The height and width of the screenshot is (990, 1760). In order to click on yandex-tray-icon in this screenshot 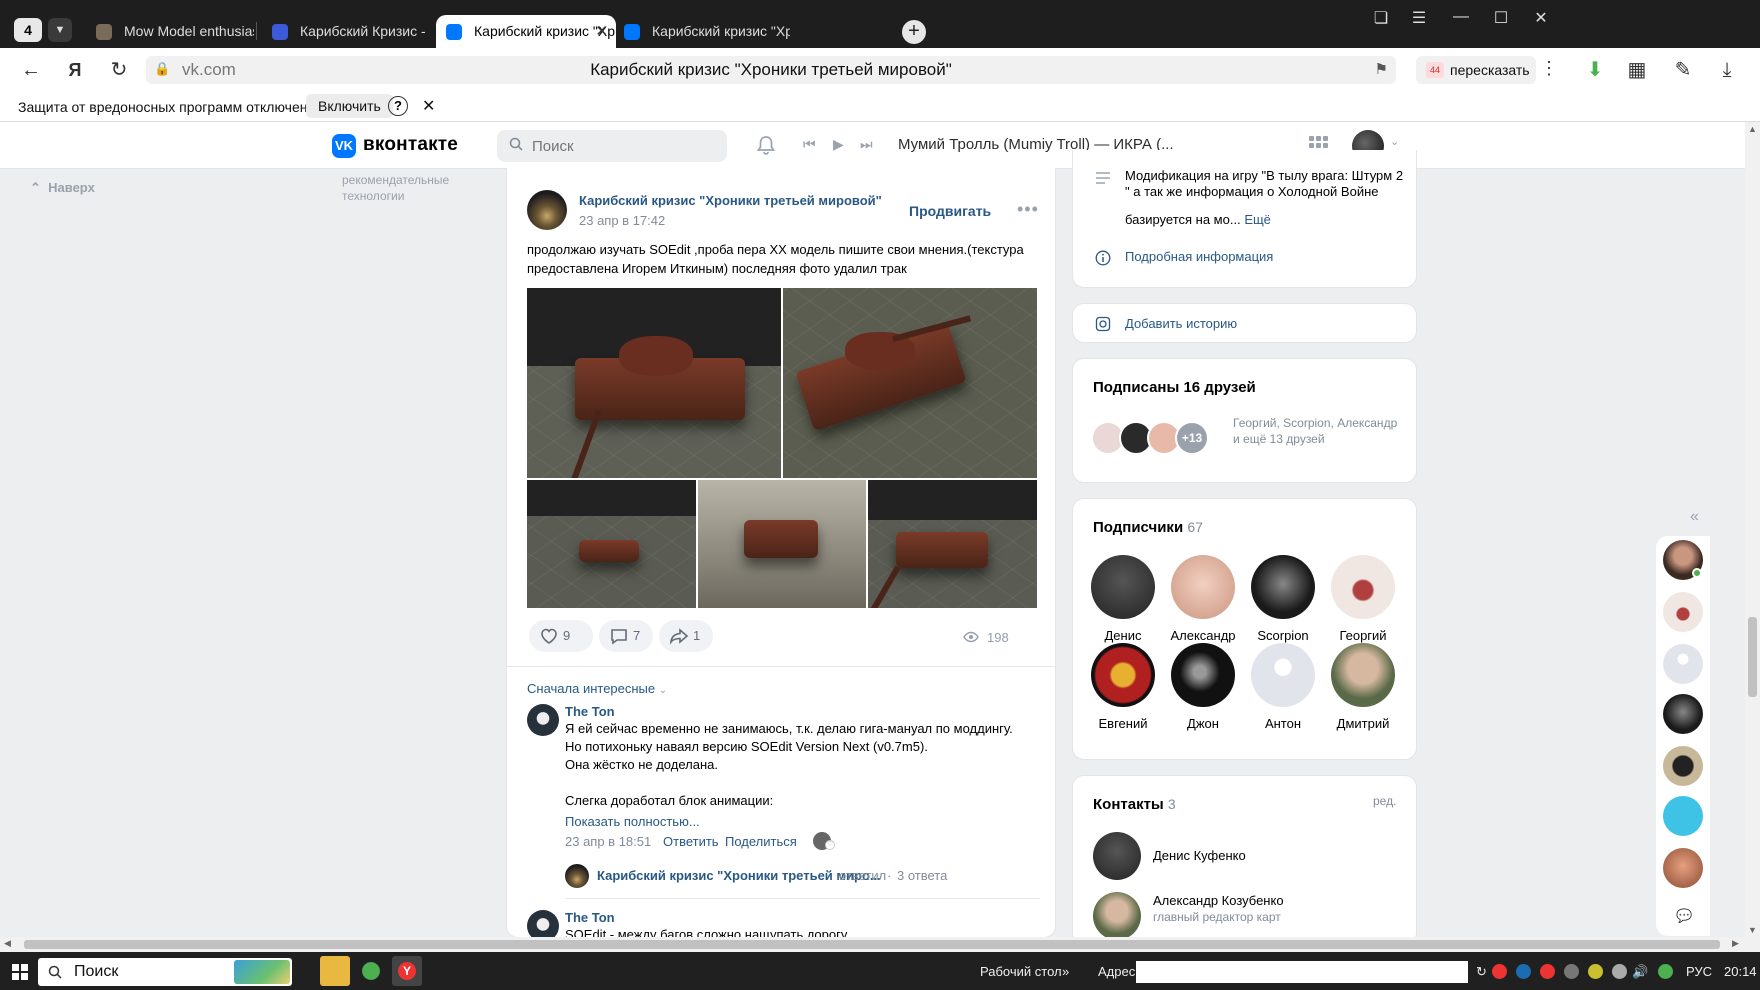, I will do `click(1547, 971)`.